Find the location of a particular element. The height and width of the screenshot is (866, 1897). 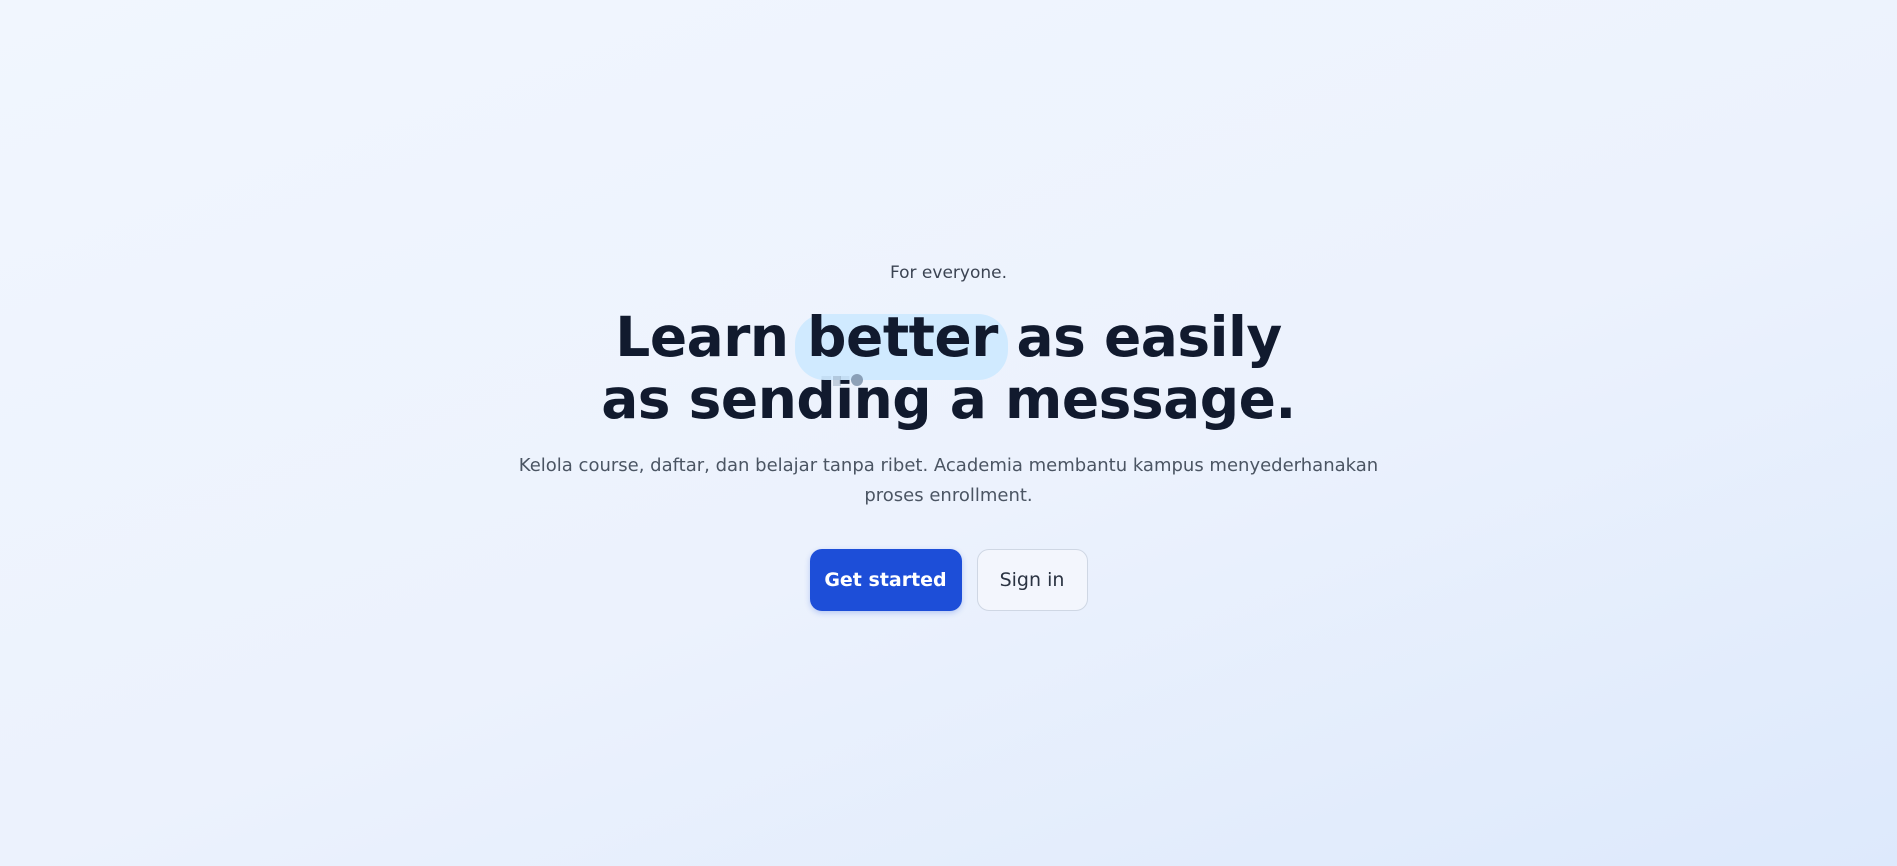

headline-text-start: Learn is located at coordinates (711, 337).